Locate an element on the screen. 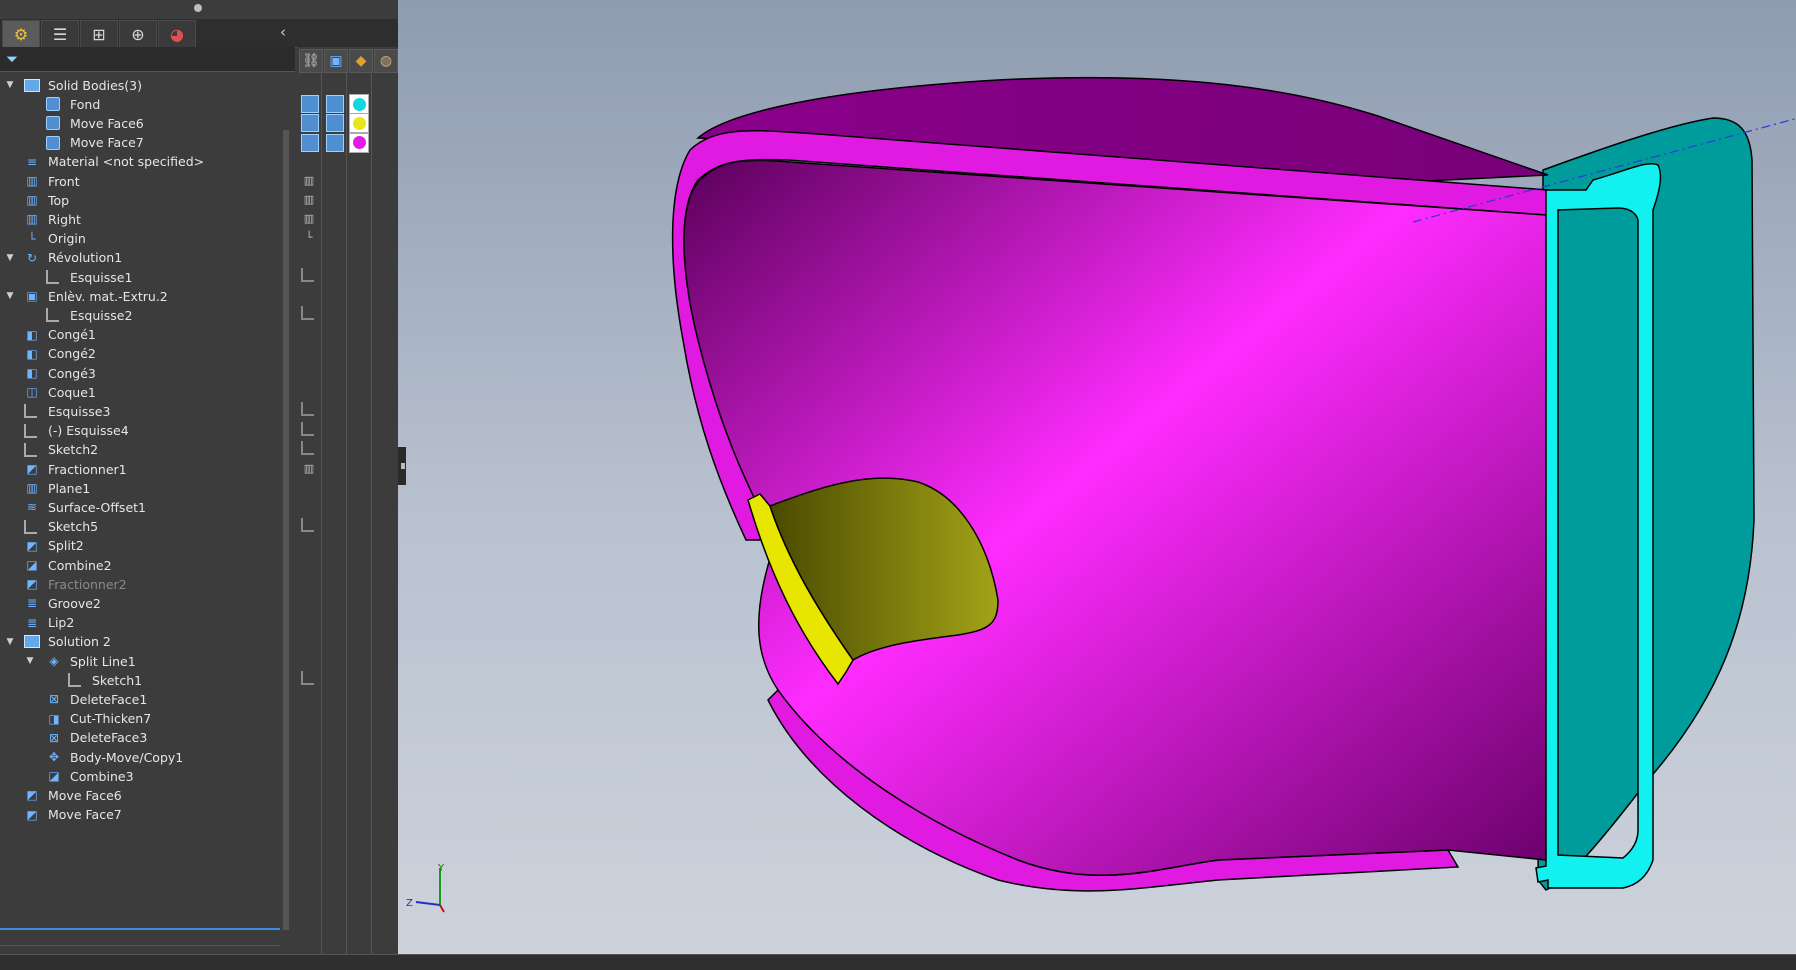  origin-icon: └ is located at coordinates (32, 238).